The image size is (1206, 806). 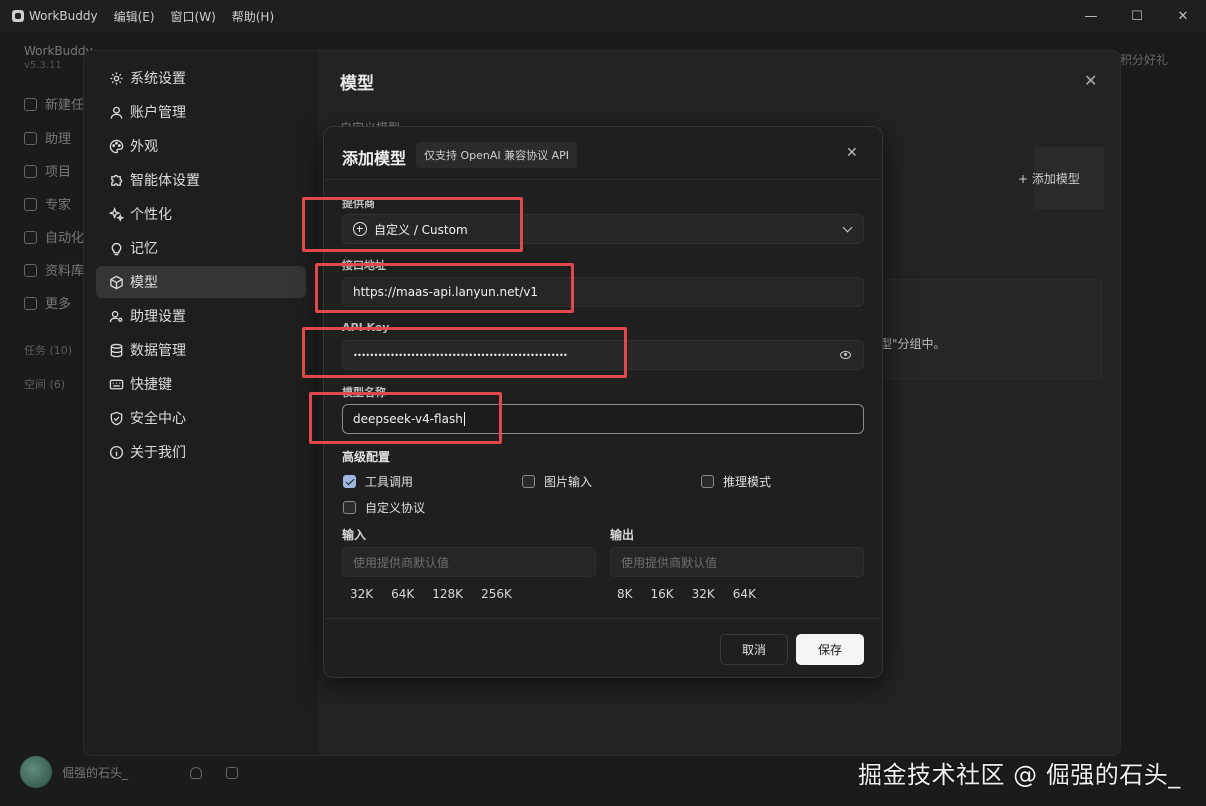 I want to click on settings-nav-appearance: 外观, so click(x=201, y=146).